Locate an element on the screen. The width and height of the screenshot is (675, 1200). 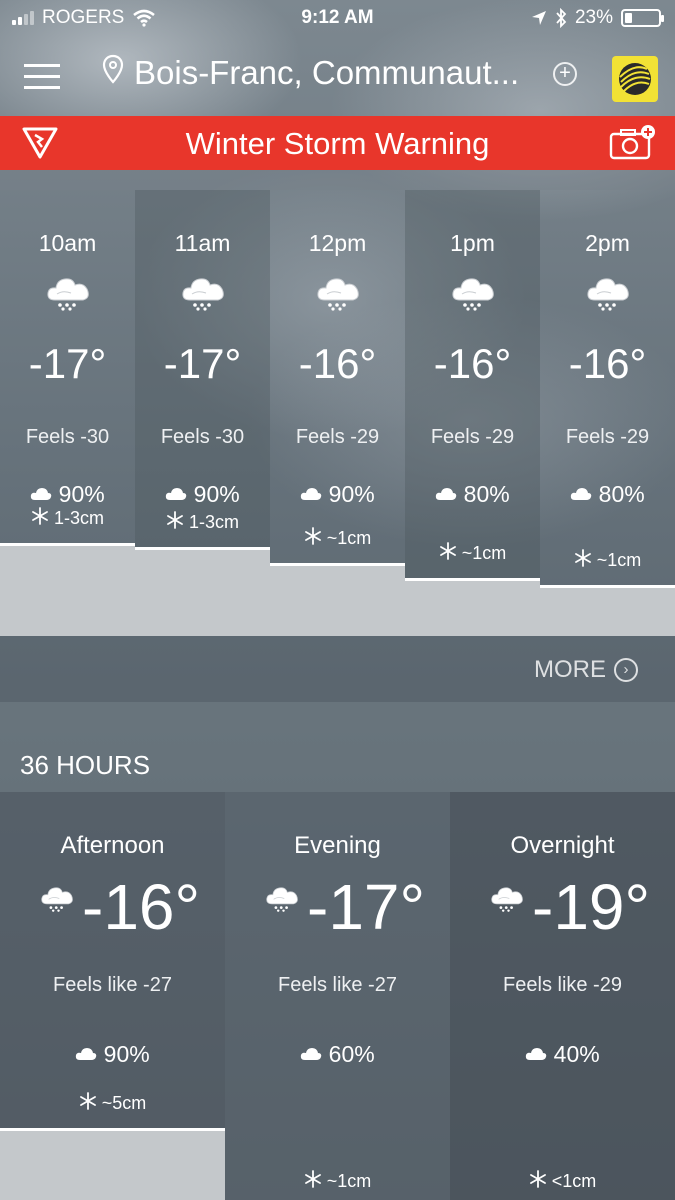
period-column: Overnight -19° Feels like -29 40% <1cm is located at coordinates (562, 996).